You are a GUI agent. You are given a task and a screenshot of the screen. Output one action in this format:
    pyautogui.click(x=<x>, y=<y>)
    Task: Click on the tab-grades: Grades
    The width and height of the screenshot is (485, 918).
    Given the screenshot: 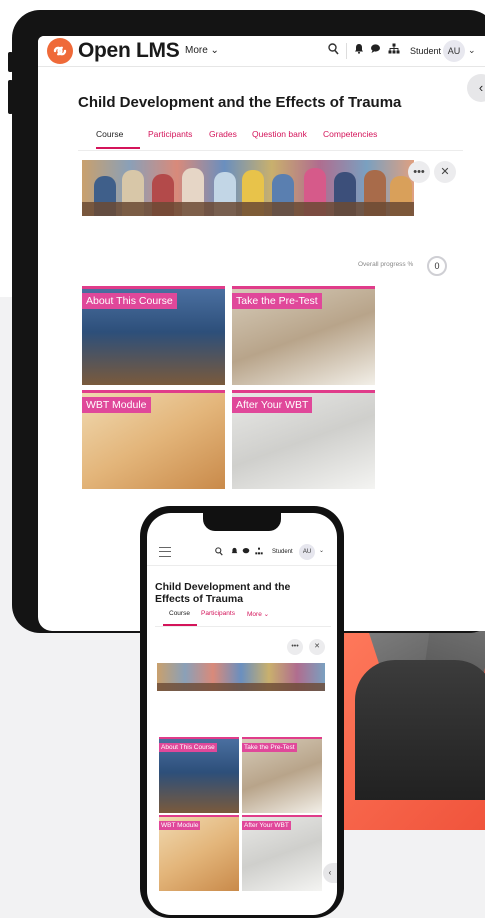 What is the action you would take?
    pyautogui.click(x=223, y=134)
    